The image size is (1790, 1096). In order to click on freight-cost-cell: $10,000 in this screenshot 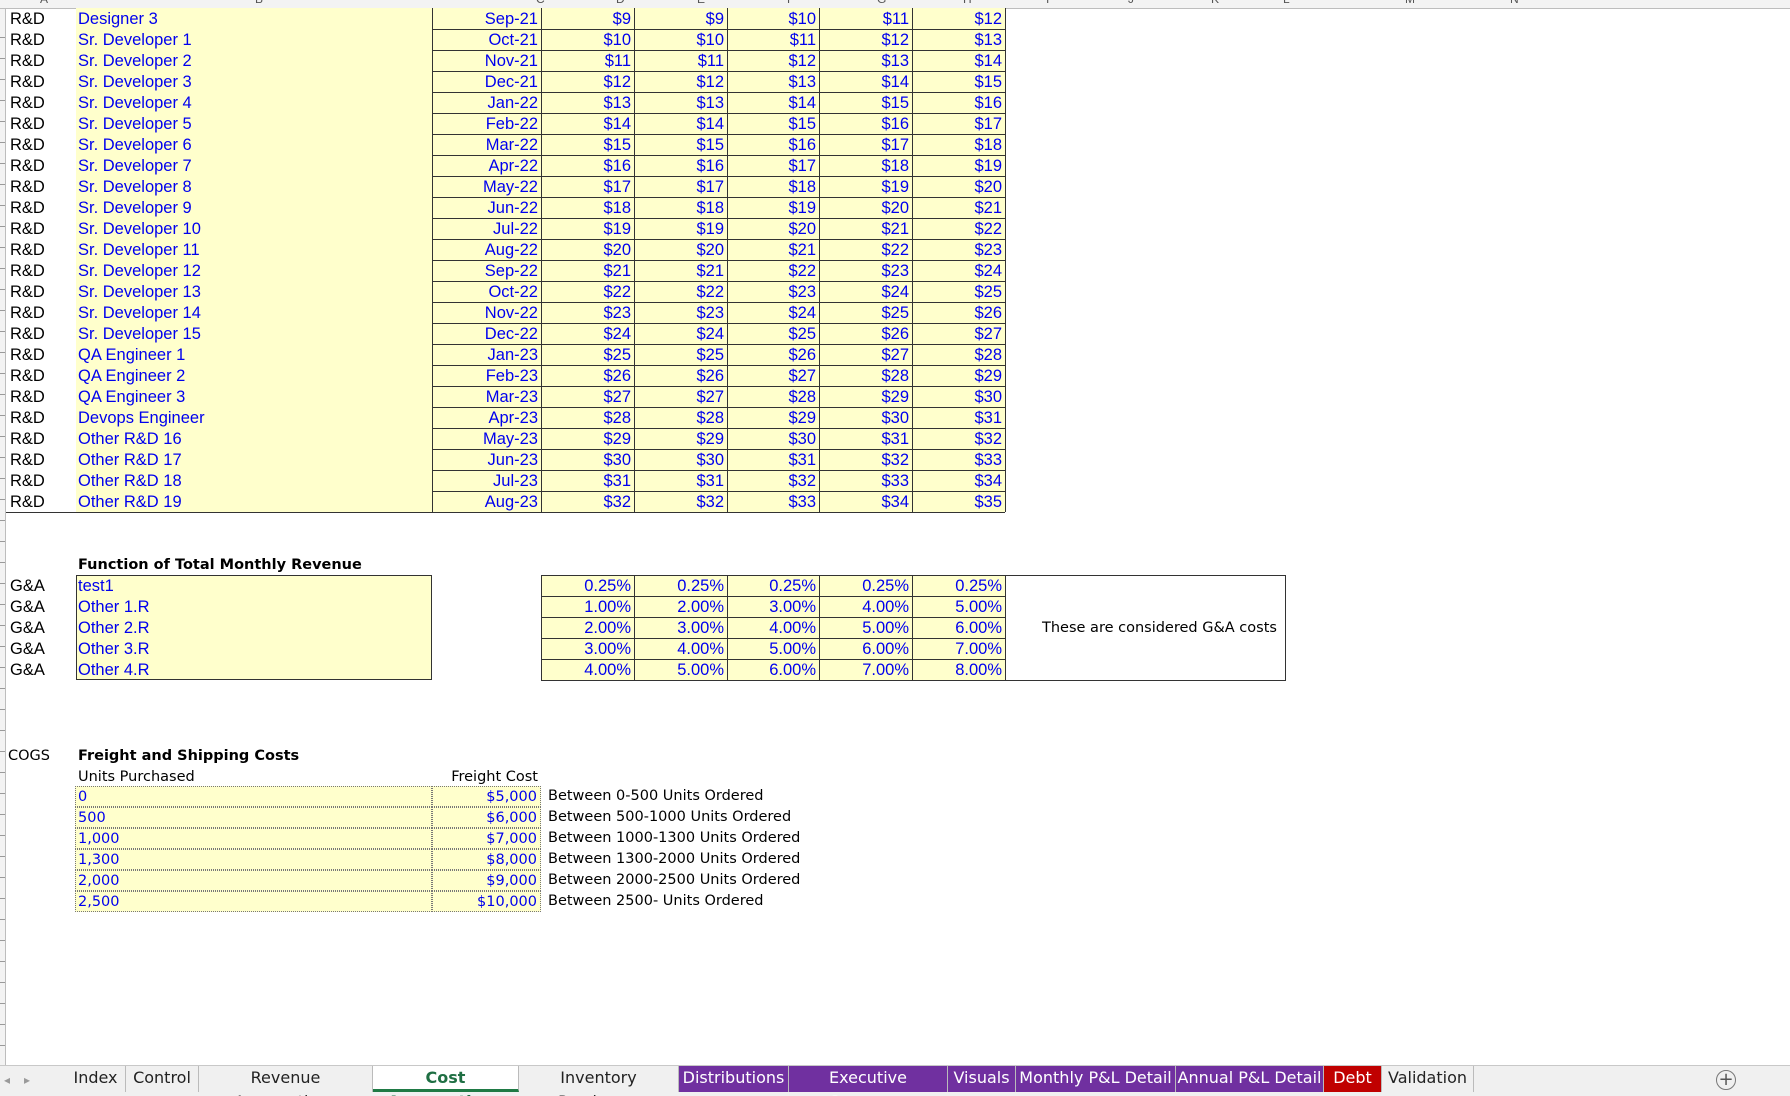, I will do `click(486, 901)`.